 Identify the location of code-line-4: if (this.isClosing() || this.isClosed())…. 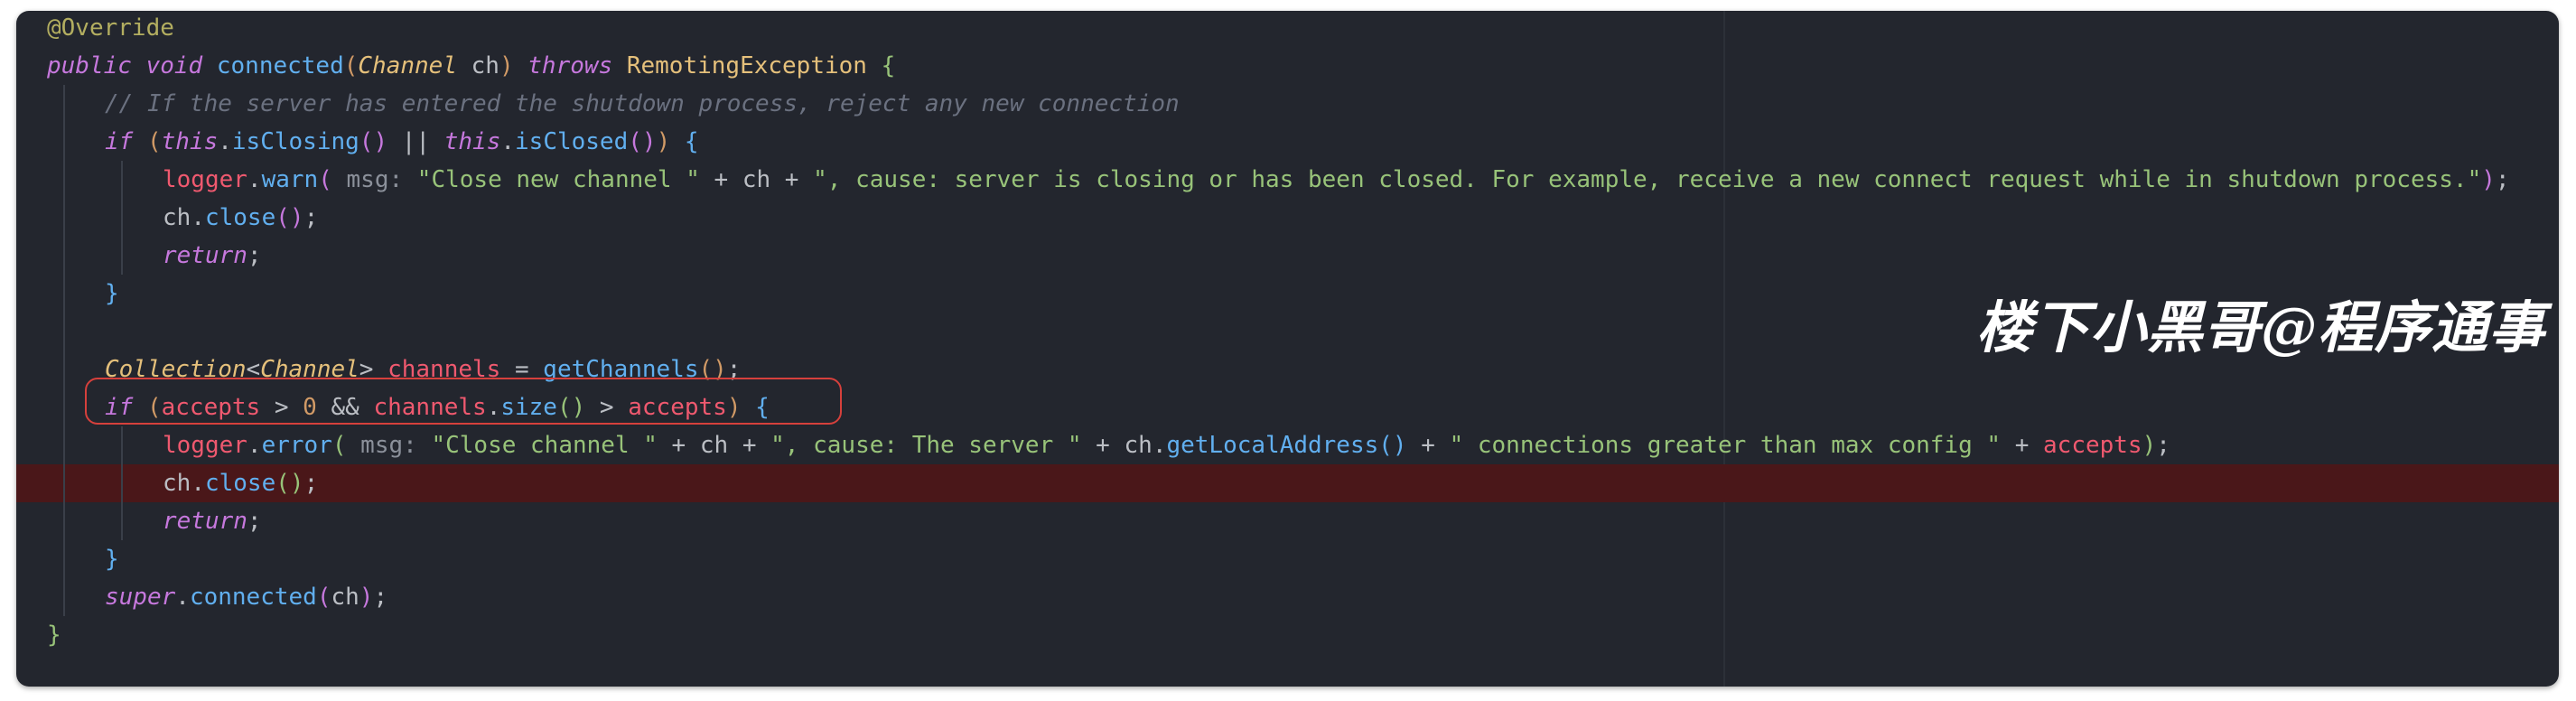
(1287, 142).